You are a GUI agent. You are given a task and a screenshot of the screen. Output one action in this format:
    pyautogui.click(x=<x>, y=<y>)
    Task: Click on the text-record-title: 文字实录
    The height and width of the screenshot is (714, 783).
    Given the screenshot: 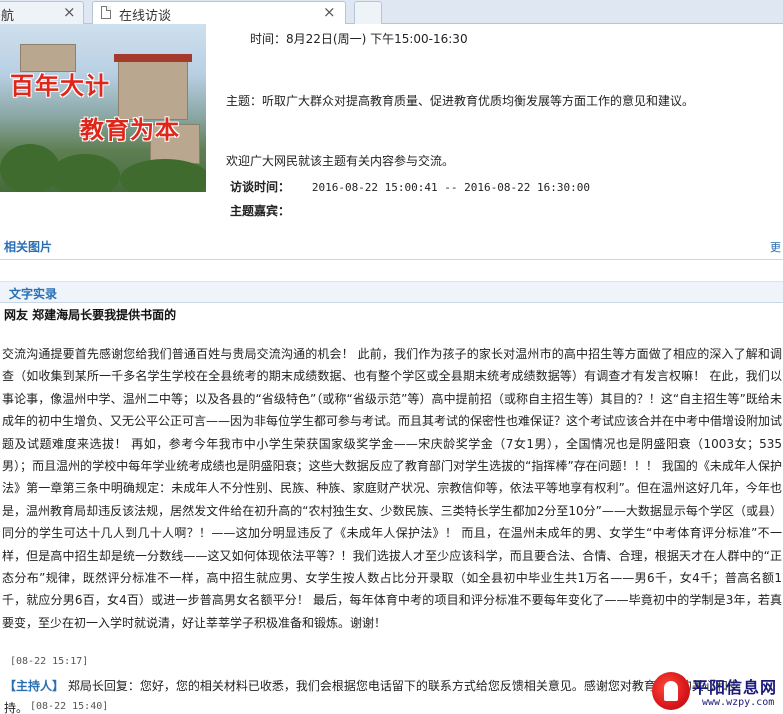 What is the action you would take?
    pyautogui.click(x=33, y=294)
    